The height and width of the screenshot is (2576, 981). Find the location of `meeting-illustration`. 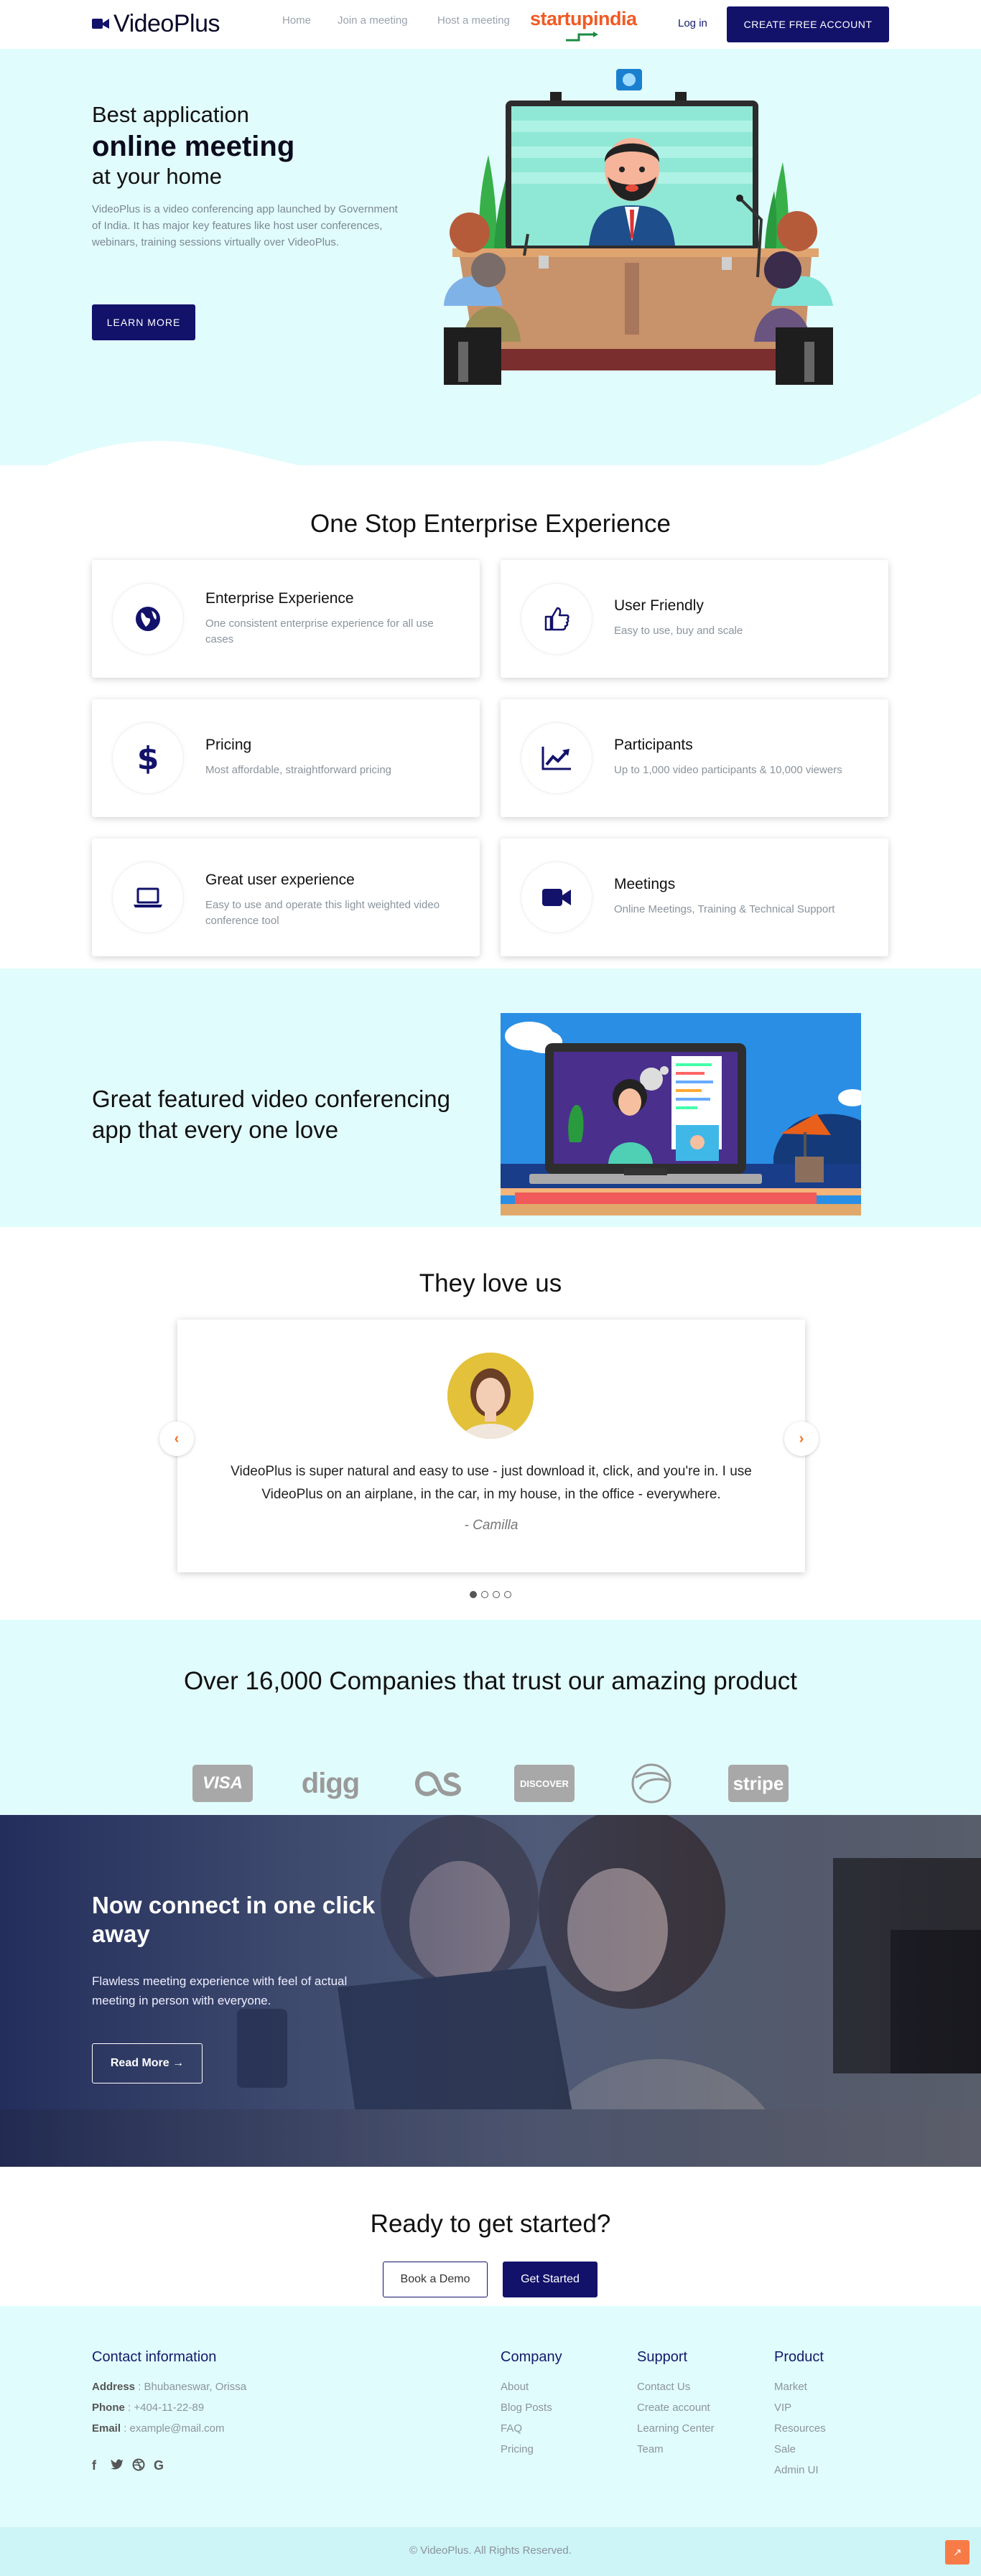

meeting-illustration is located at coordinates (638, 227).